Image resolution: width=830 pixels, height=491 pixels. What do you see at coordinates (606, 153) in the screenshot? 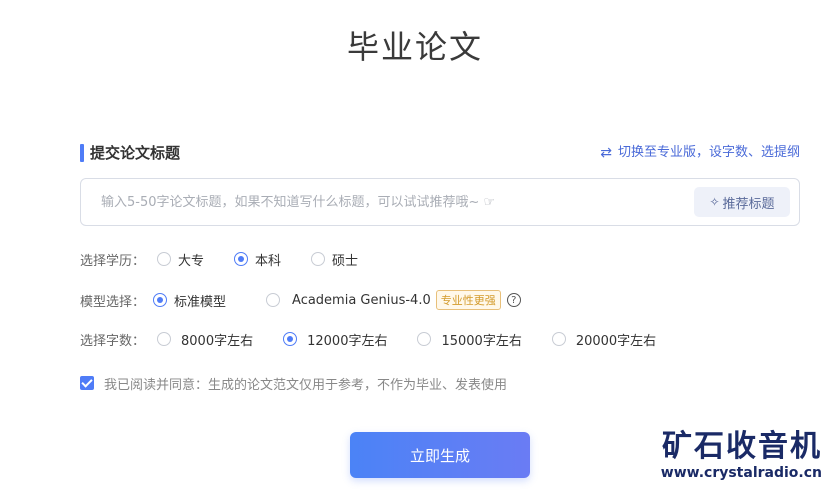
I see `swap-icon: ⇄` at bounding box center [606, 153].